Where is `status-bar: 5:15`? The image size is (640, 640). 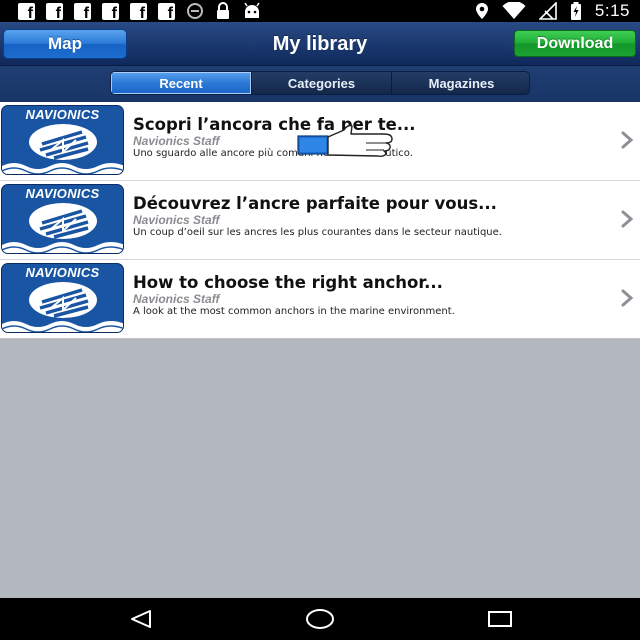
status-bar: 5:15 is located at coordinates (320, 11).